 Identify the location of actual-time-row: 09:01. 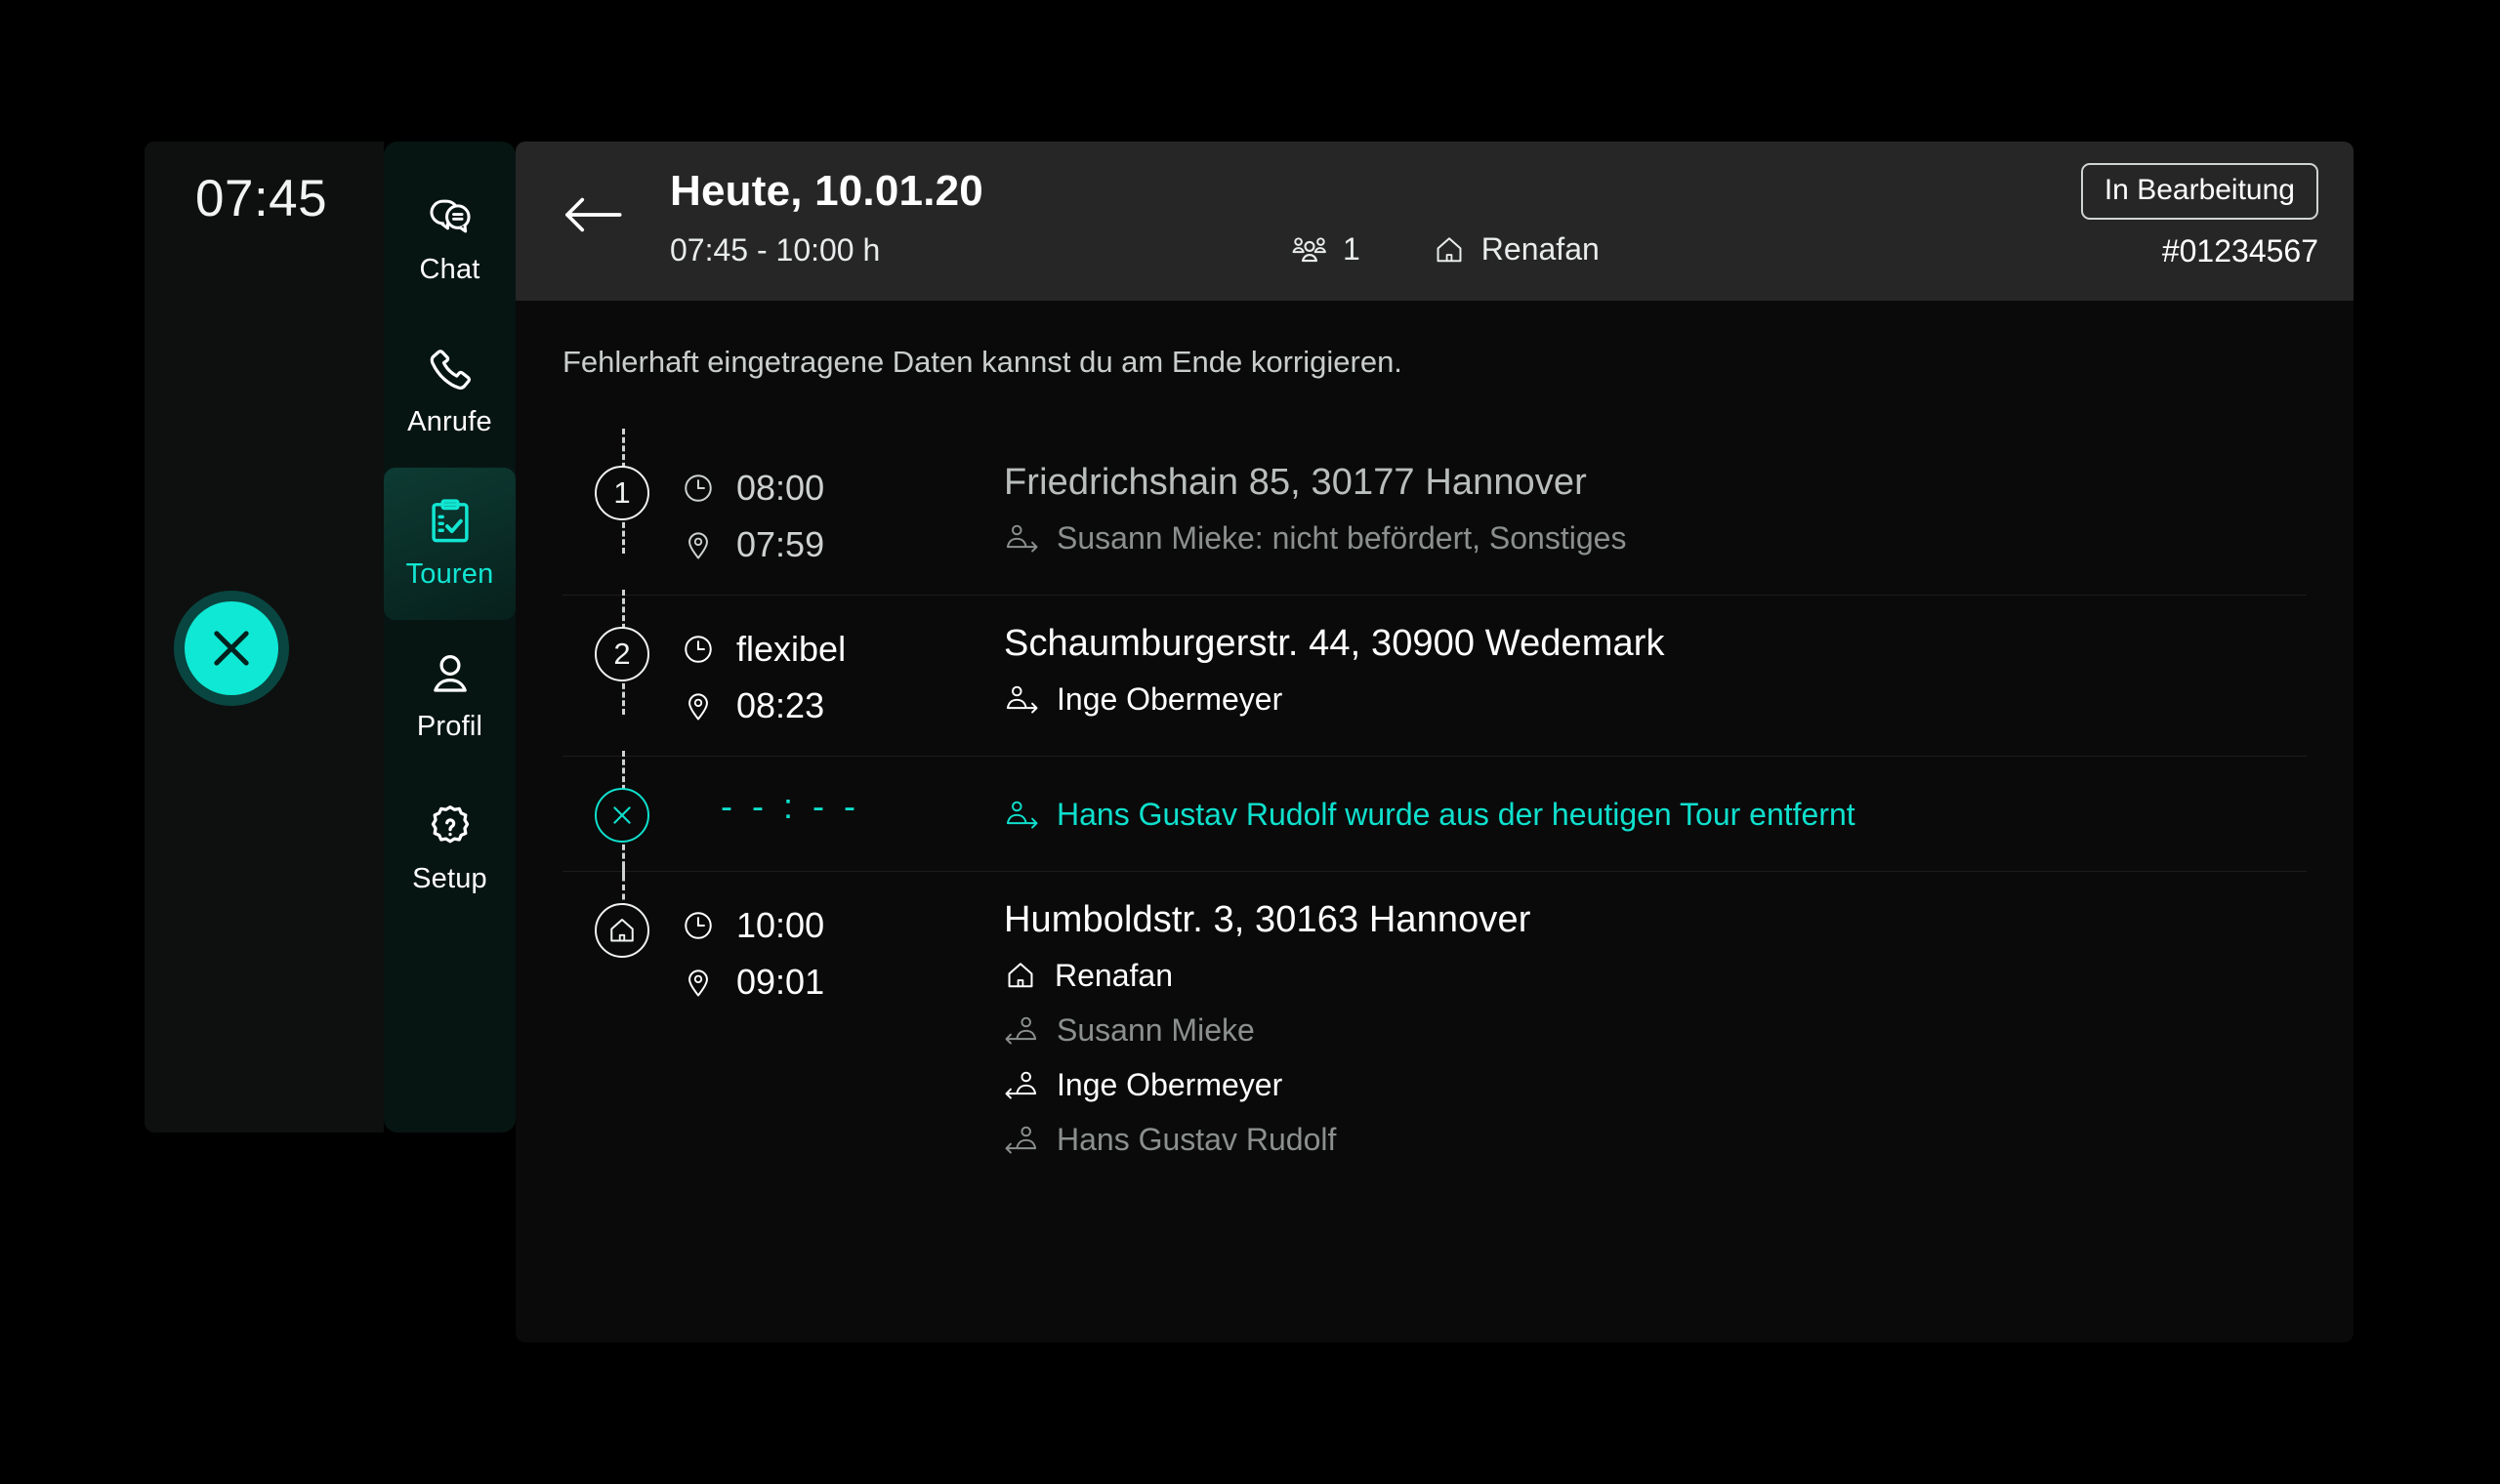
(843, 983).